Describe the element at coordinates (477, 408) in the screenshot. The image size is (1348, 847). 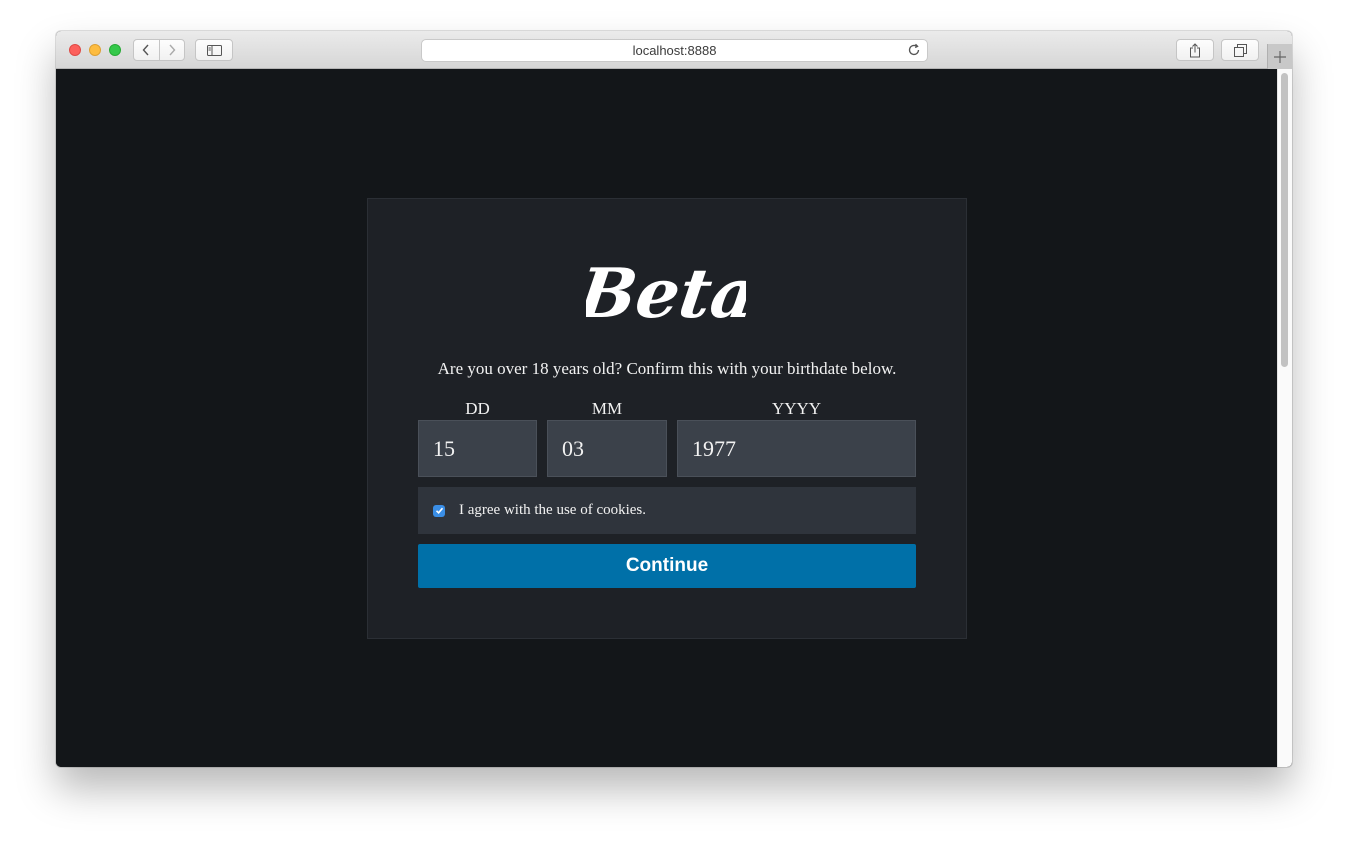
I see `day-label: DD` at that location.